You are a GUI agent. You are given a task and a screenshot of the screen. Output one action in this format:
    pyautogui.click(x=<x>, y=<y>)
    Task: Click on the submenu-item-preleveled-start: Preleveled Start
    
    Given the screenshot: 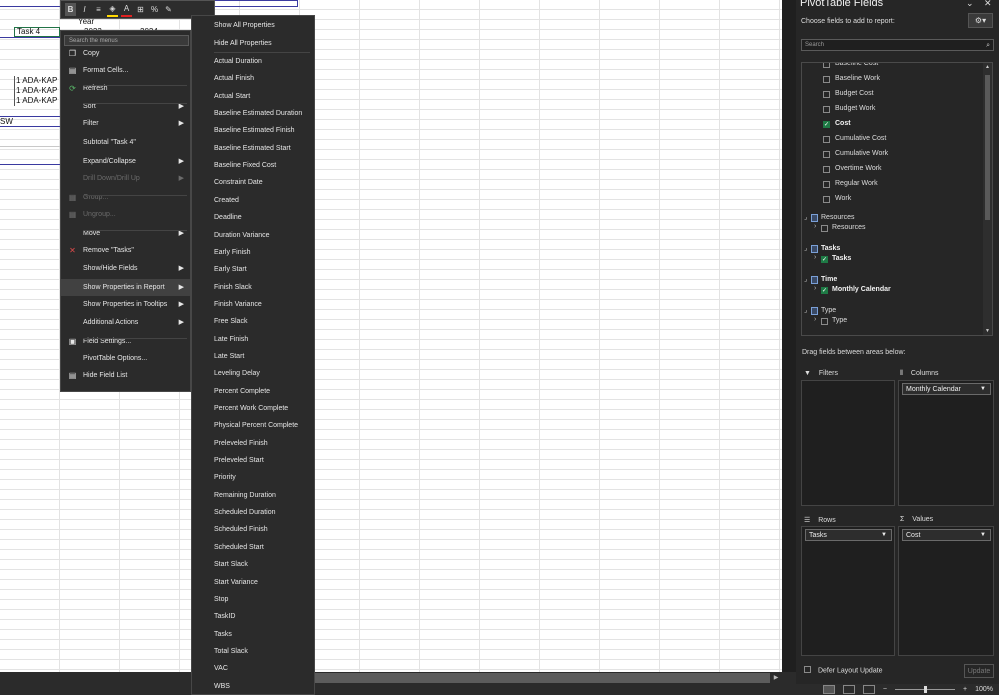 What is the action you would take?
    pyautogui.click(x=253, y=460)
    